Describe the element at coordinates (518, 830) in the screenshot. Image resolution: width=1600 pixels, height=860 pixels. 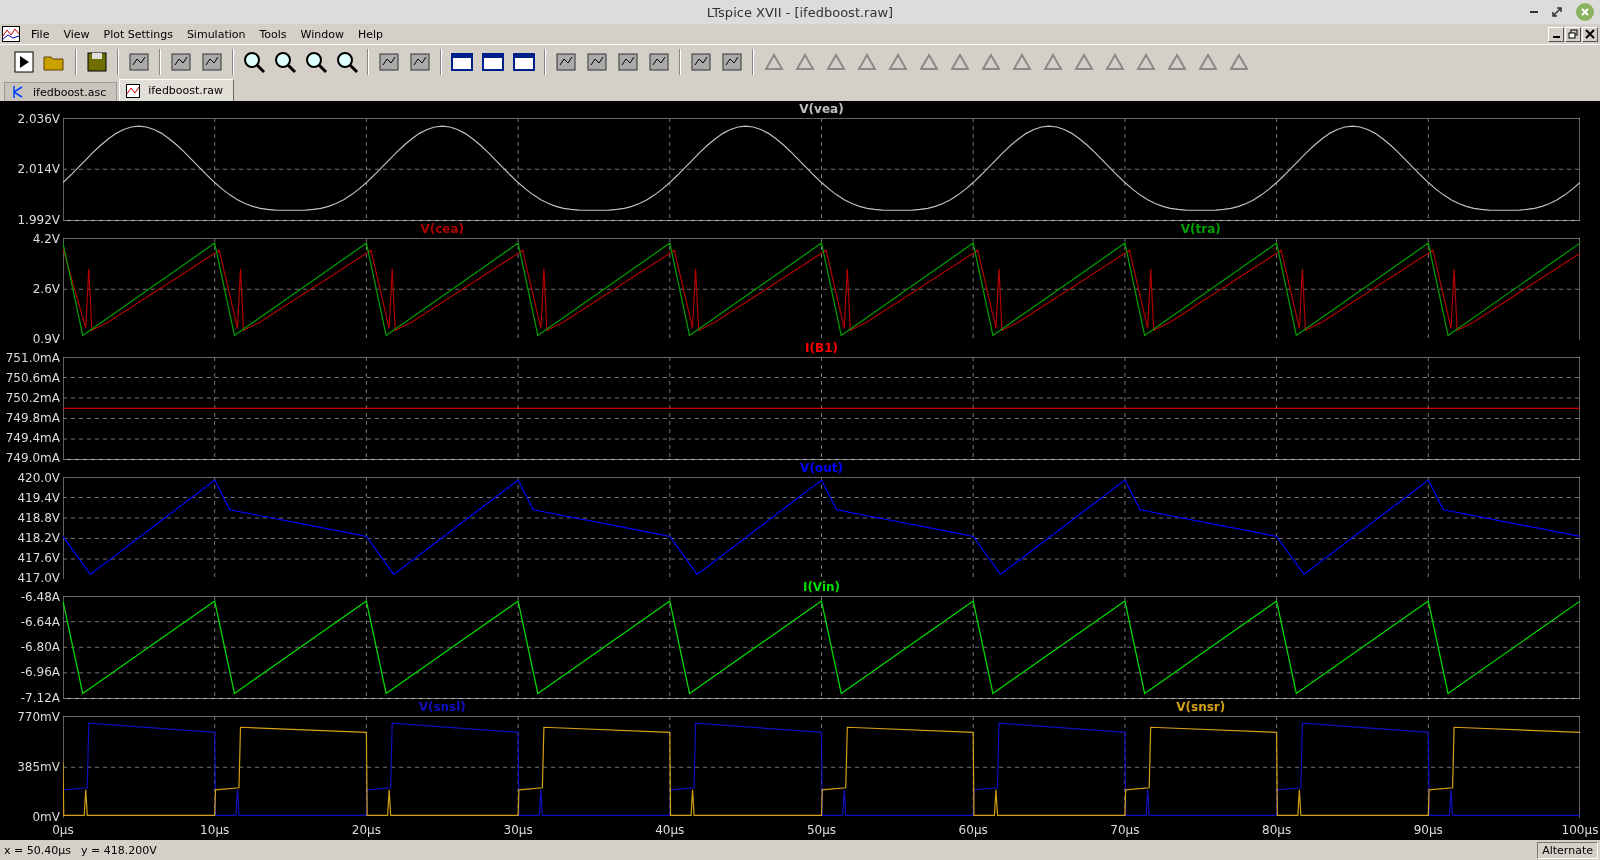
I see `x-axis-label: 30µs` at that location.